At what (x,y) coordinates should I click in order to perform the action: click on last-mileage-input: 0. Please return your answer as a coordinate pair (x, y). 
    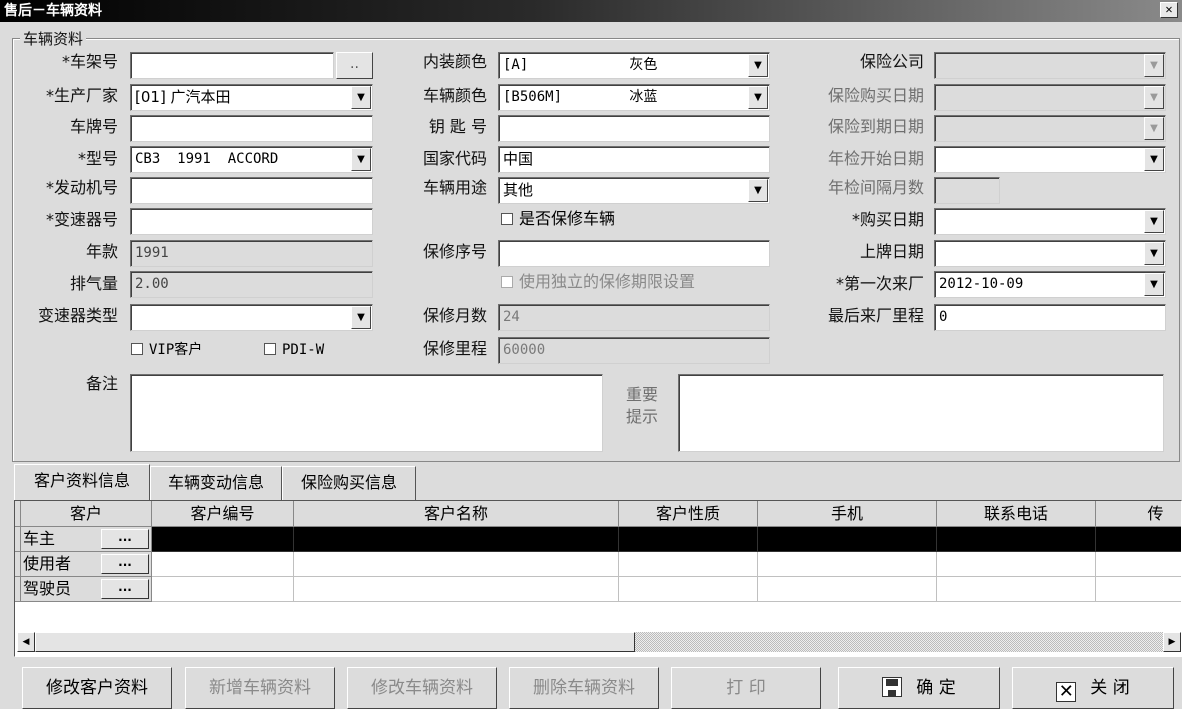
    Looking at the image, I should click on (1050, 317).